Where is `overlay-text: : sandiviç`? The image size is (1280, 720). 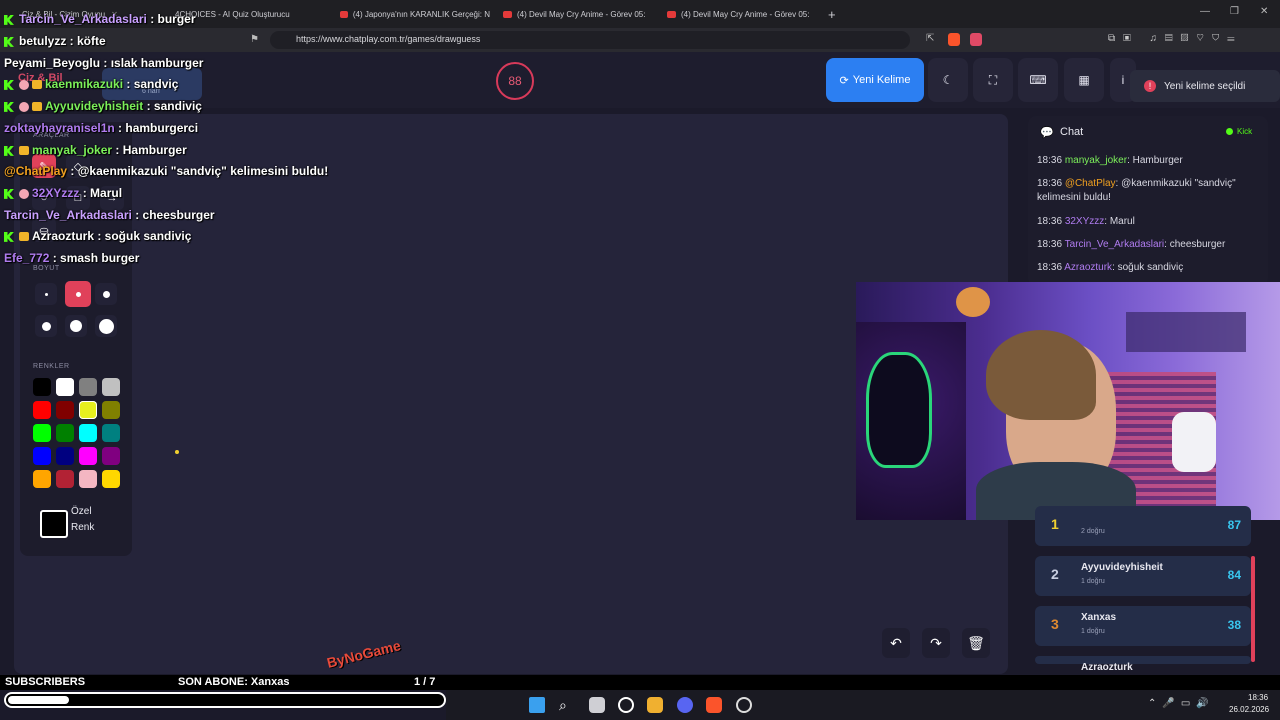 overlay-text: : sandiviç is located at coordinates (172, 106).